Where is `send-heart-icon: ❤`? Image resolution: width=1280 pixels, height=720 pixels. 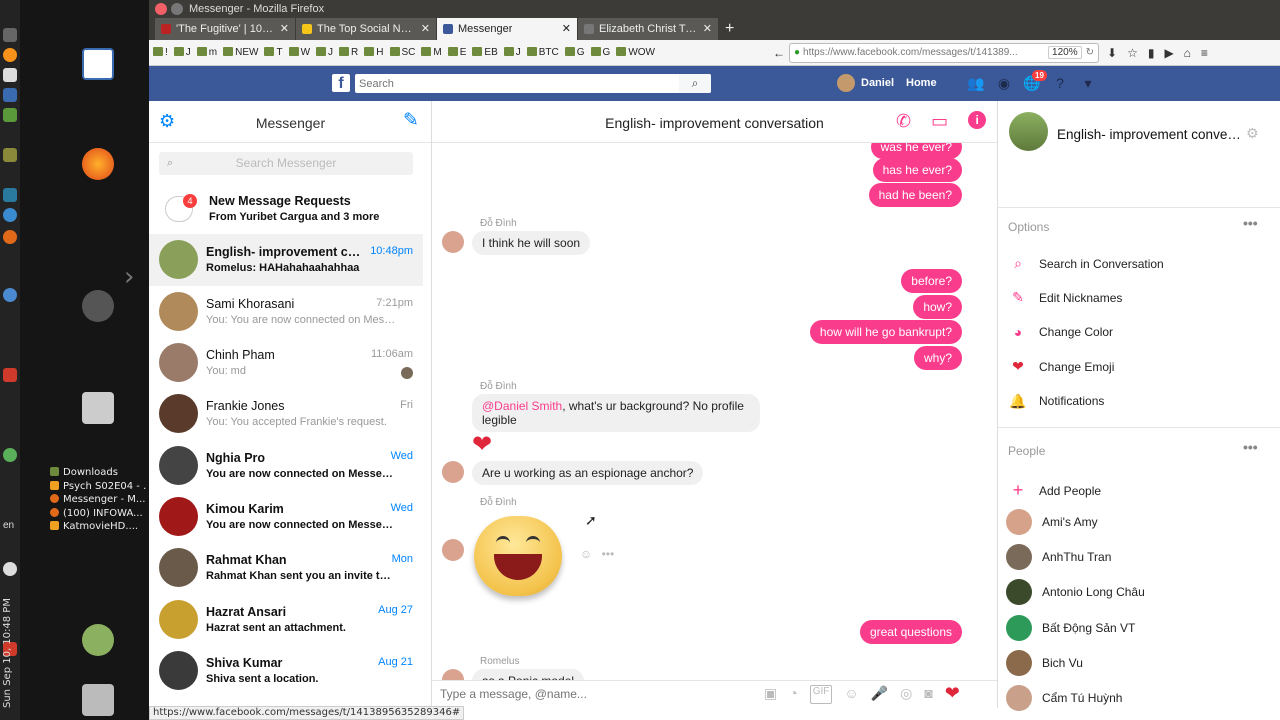 send-heart-icon: ❤ is located at coordinates (952, 693).